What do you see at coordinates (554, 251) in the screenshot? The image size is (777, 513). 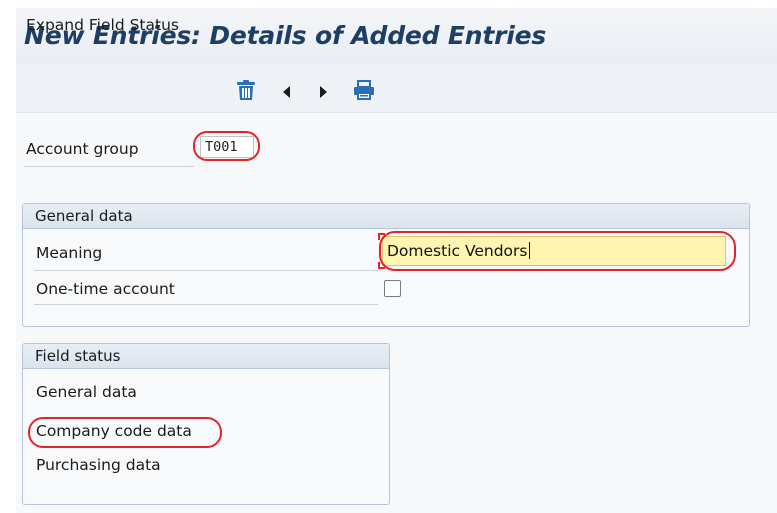 I see `meaning-field: Domestic Vendors` at bounding box center [554, 251].